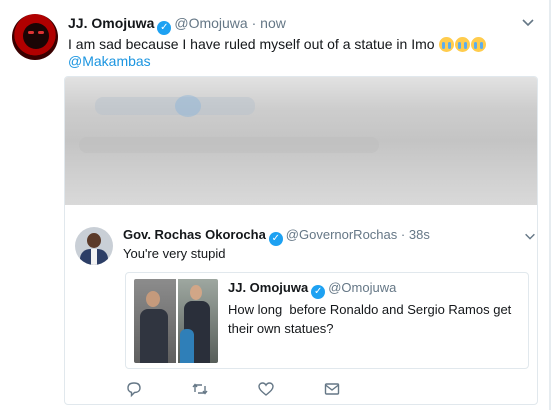  What do you see at coordinates (273, 23) in the screenshot?
I see `tweet-time: now` at bounding box center [273, 23].